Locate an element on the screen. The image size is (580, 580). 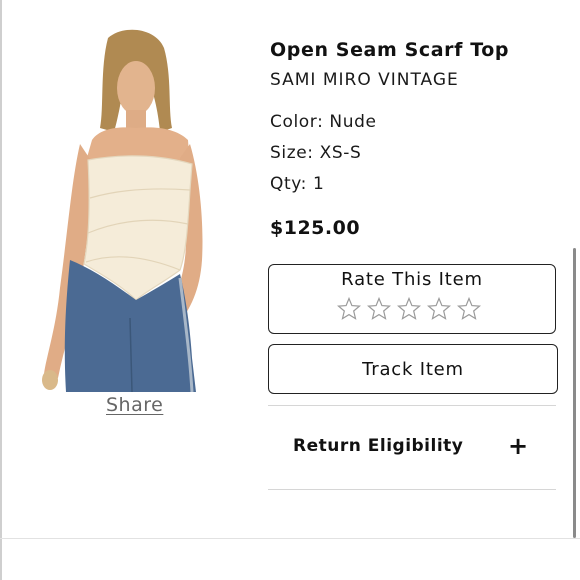
star-rating is located at coordinates (409, 309).